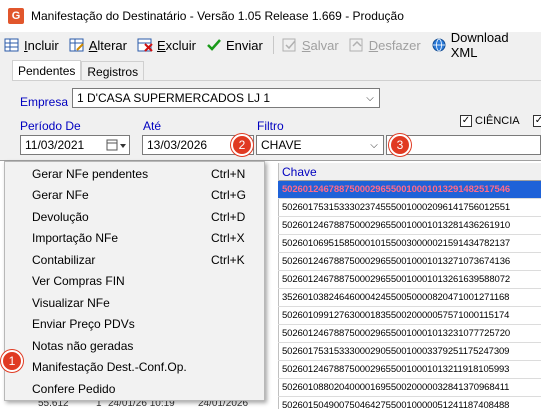  I want to click on menu-item-devolucao: Devolução Ctrl+D, so click(134, 217).